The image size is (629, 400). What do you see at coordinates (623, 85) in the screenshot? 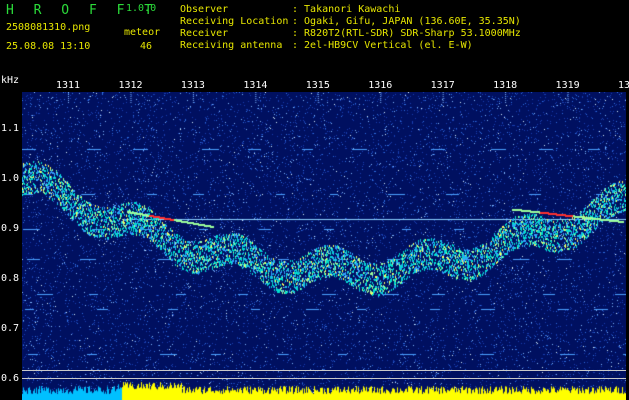
I see `x-tick-label: 1320` at bounding box center [623, 85].